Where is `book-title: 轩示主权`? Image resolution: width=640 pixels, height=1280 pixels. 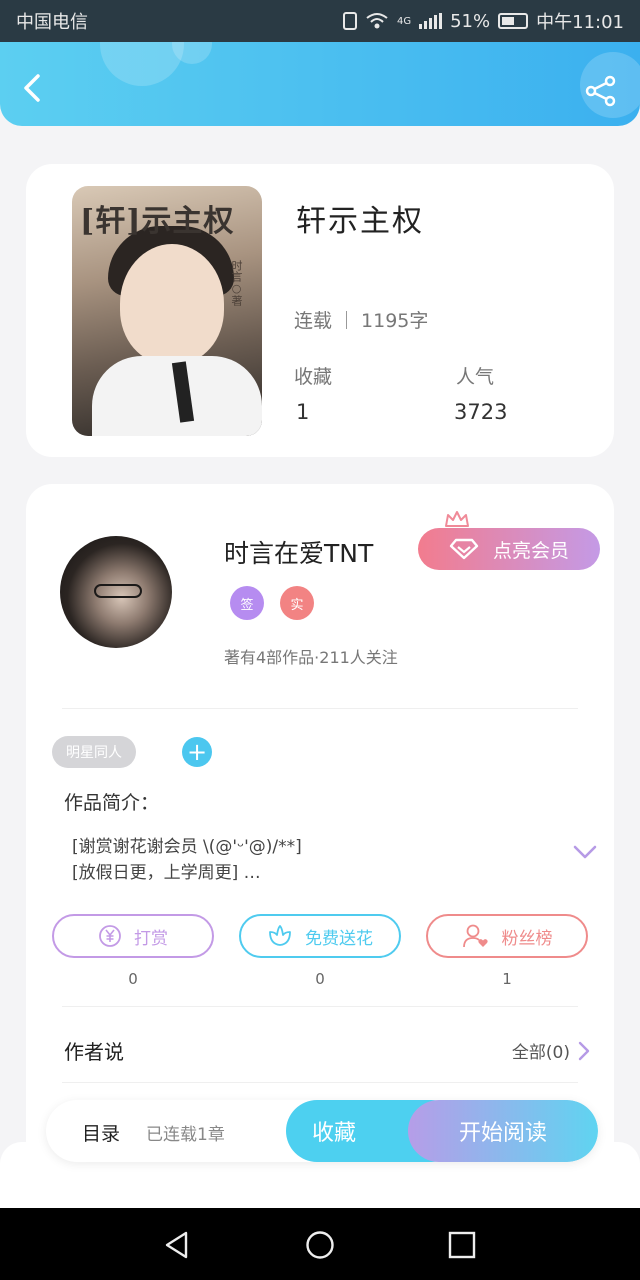
book-title: 轩示主权 is located at coordinates (360, 221).